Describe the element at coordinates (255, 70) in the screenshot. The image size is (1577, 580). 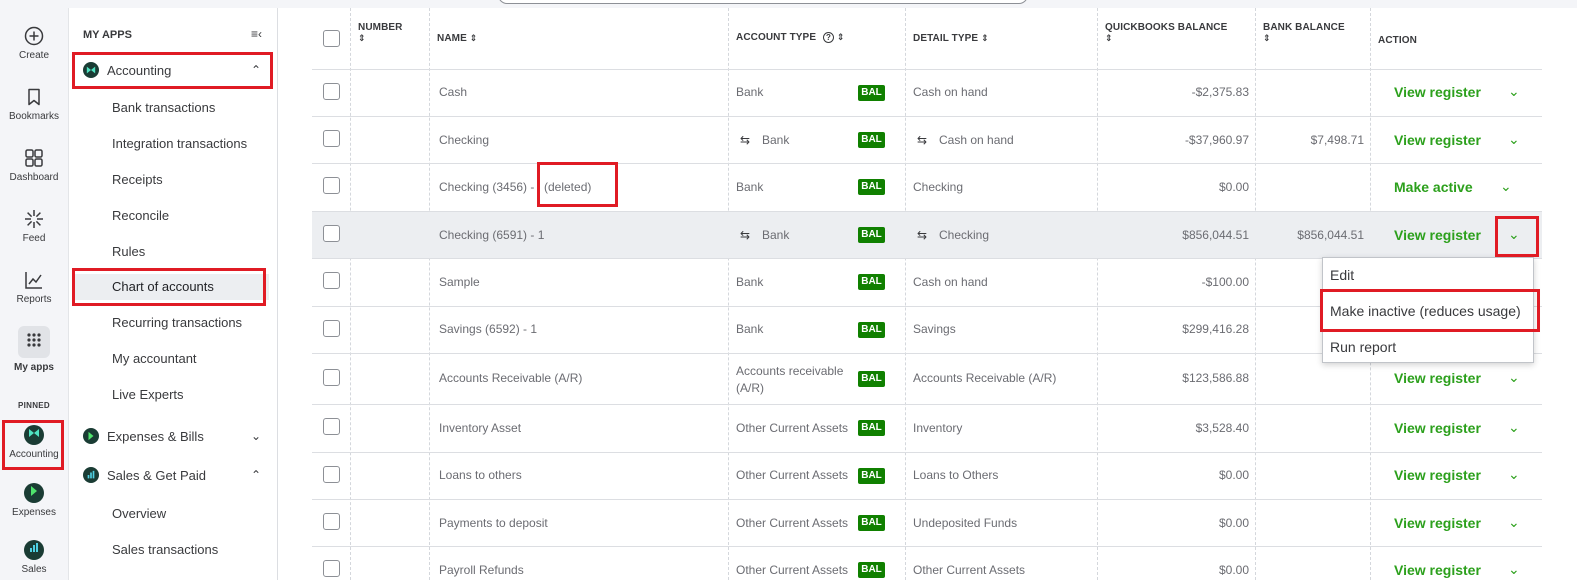
I see `chevron-up-icon: ⌃` at that location.